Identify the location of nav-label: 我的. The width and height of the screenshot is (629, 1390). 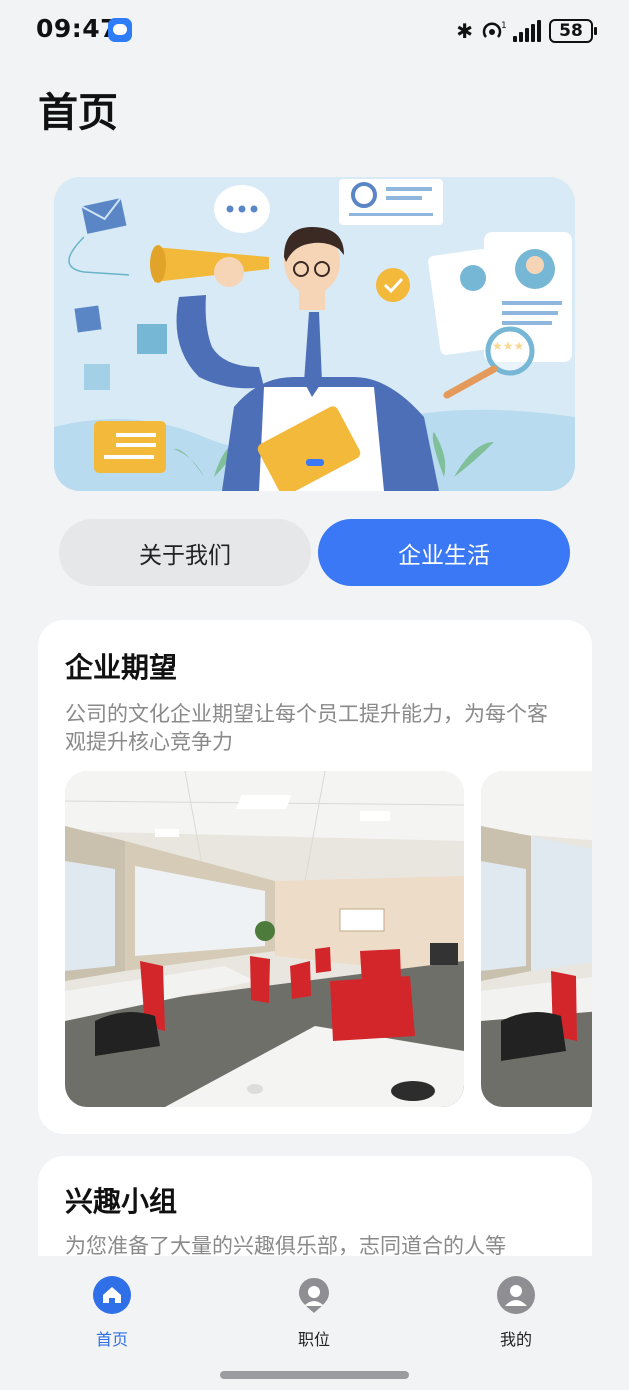
(515, 1339).